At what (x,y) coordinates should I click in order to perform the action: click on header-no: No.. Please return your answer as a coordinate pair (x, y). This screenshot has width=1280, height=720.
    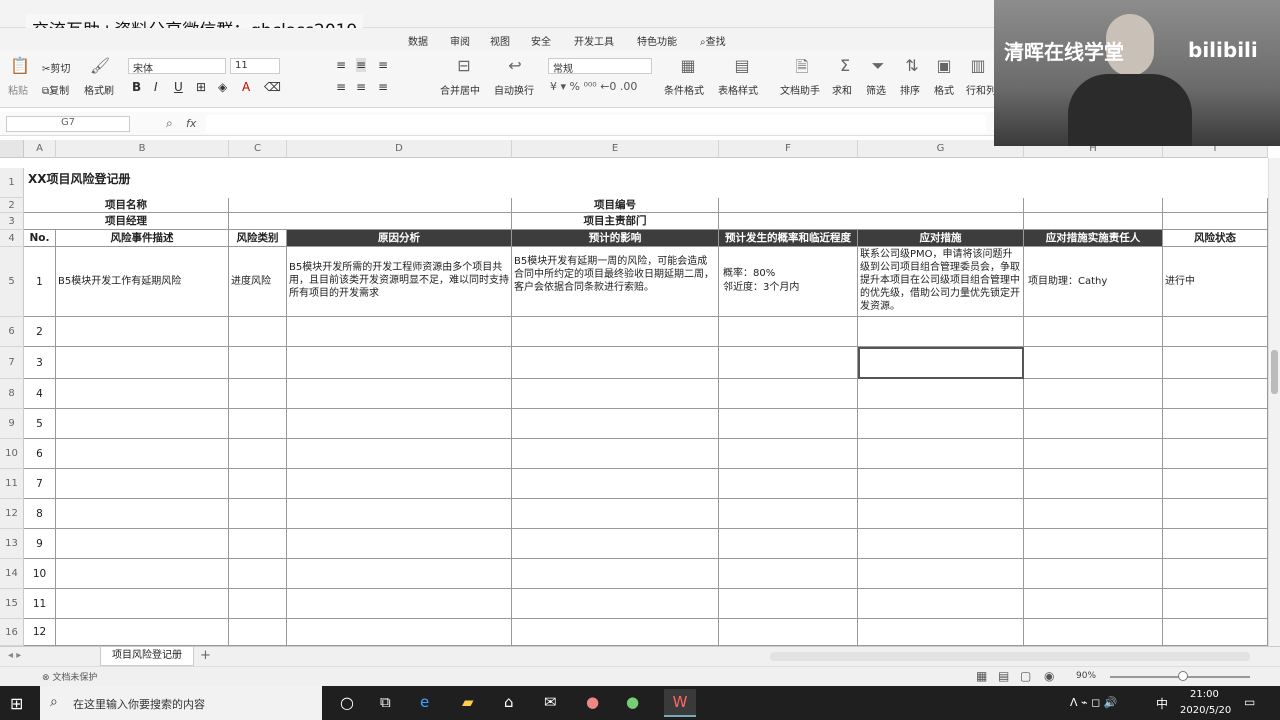
    Looking at the image, I should click on (40, 238).